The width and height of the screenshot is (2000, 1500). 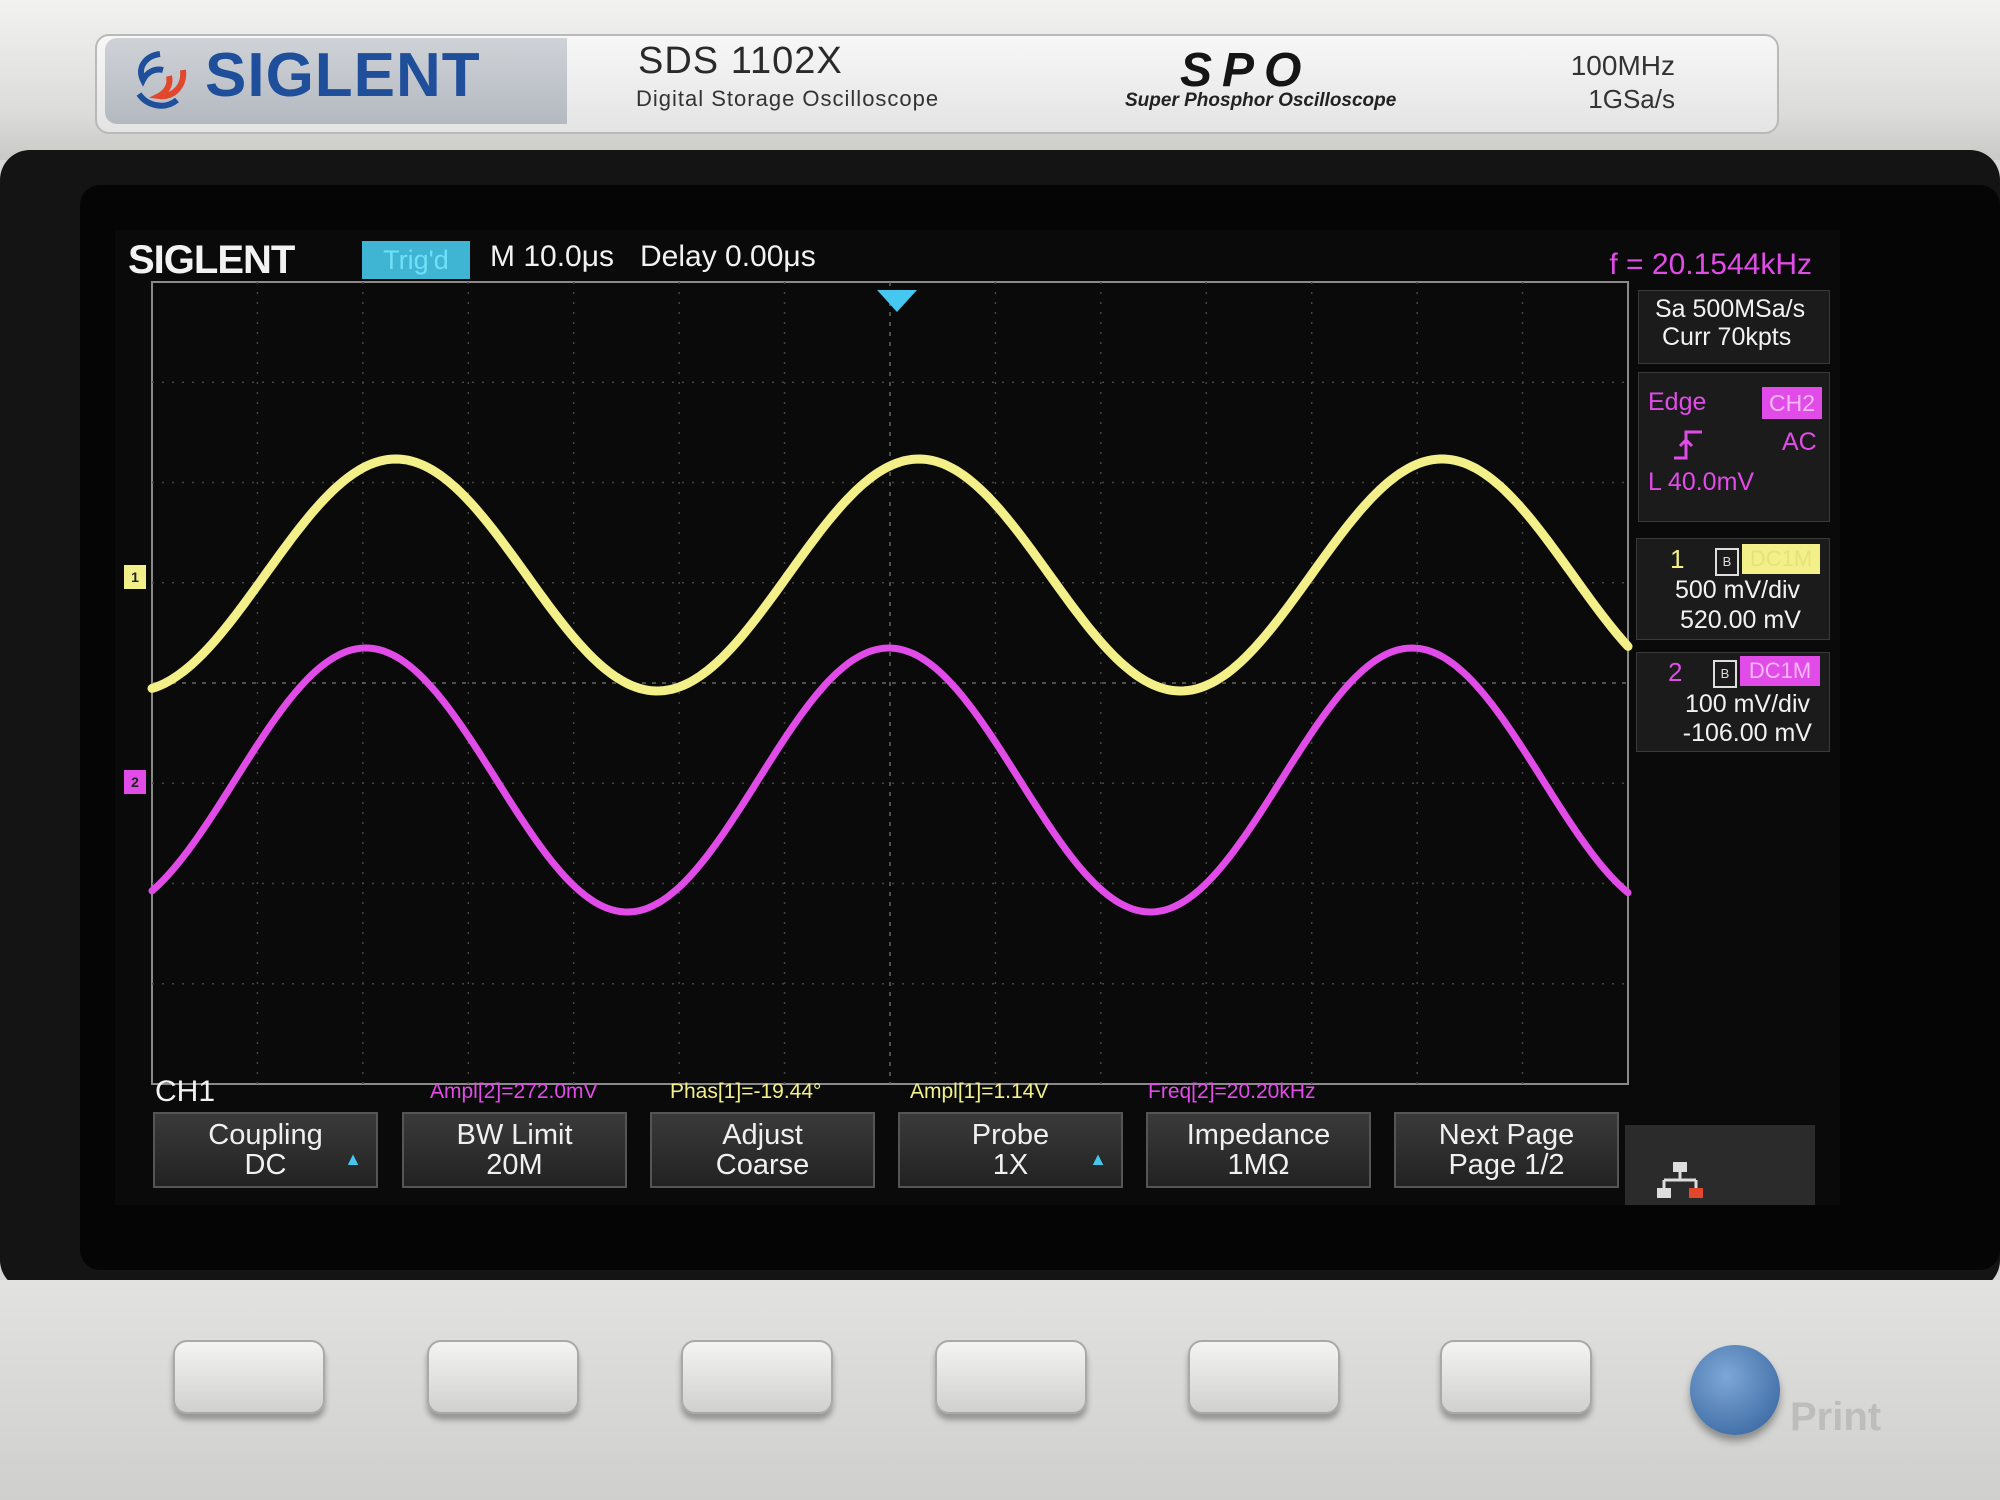 I want to click on siglent-swirl-icon, so click(x=161, y=80).